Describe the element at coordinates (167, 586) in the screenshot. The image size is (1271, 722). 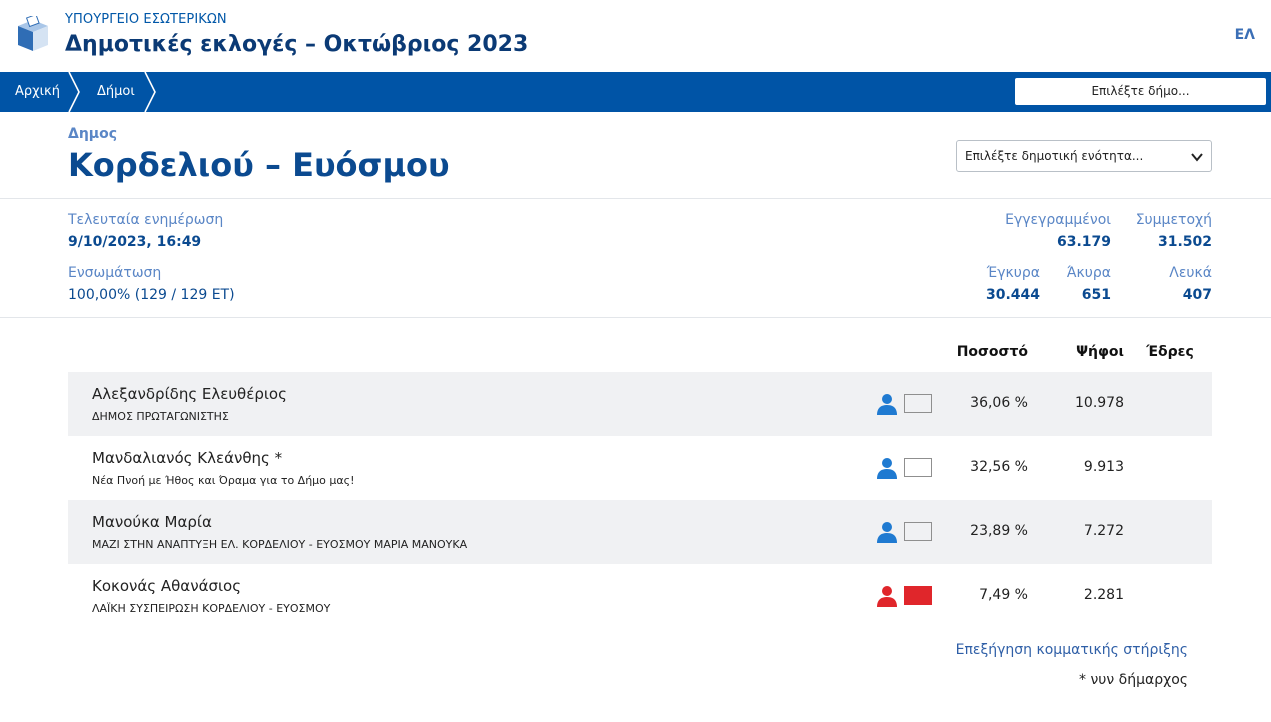
I see `candidate-name: Κοκονάς Αθανάσιος` at that location.